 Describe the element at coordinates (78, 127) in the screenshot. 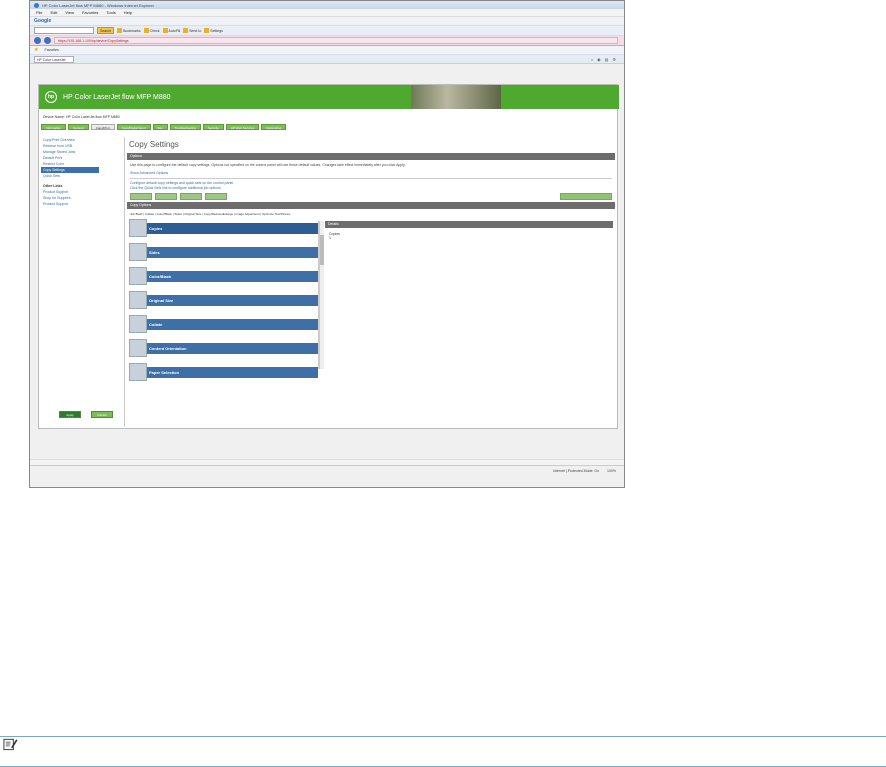

I see `tab-general: General` at that location.